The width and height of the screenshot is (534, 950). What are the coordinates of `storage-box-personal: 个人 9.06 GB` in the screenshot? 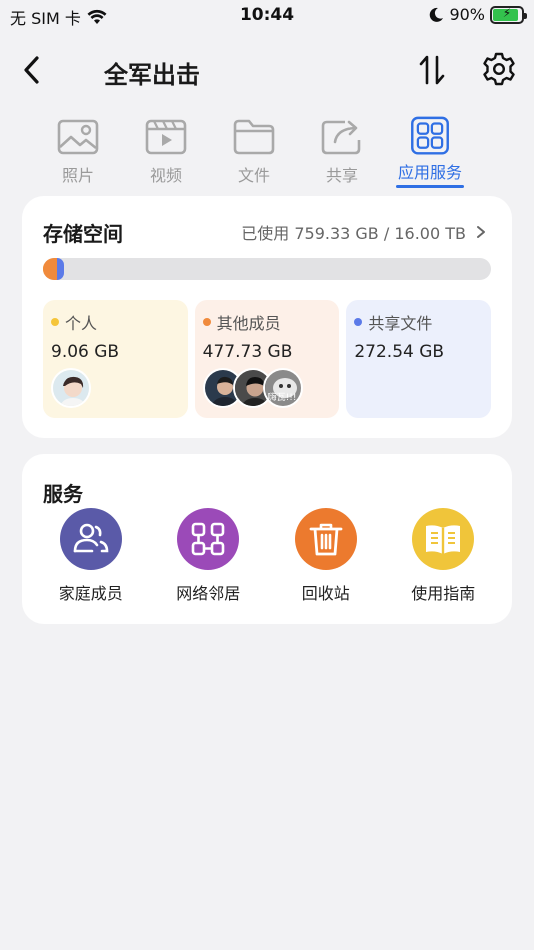 It's located at (115, 359).